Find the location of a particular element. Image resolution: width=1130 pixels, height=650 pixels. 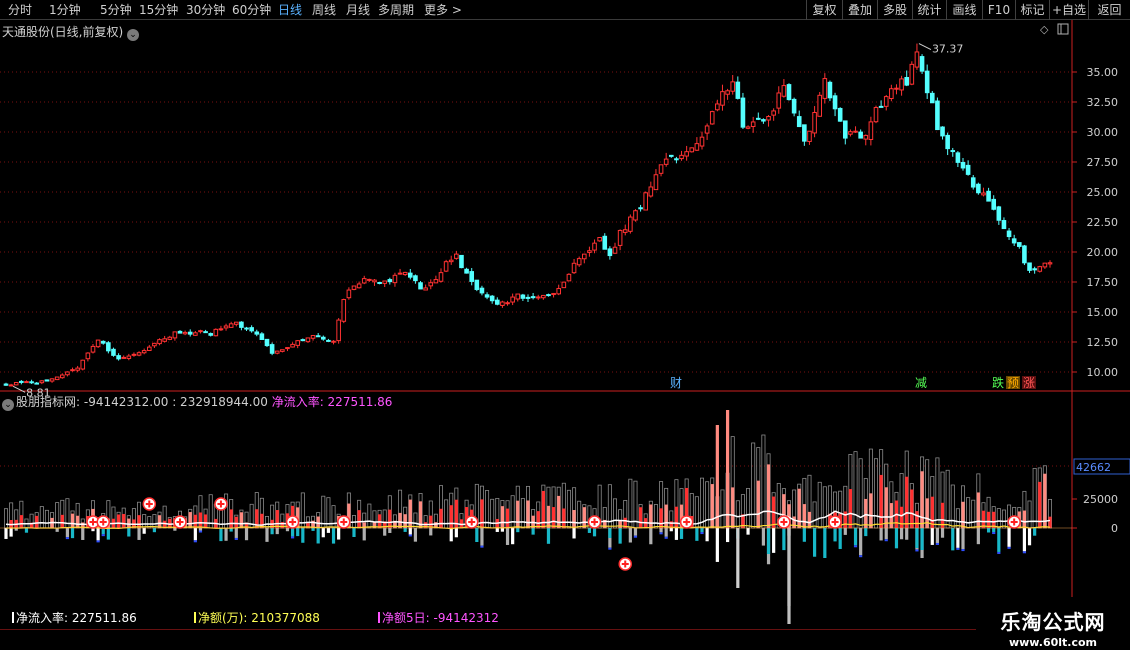

inflow-spike is located at coordinates (727, 469).